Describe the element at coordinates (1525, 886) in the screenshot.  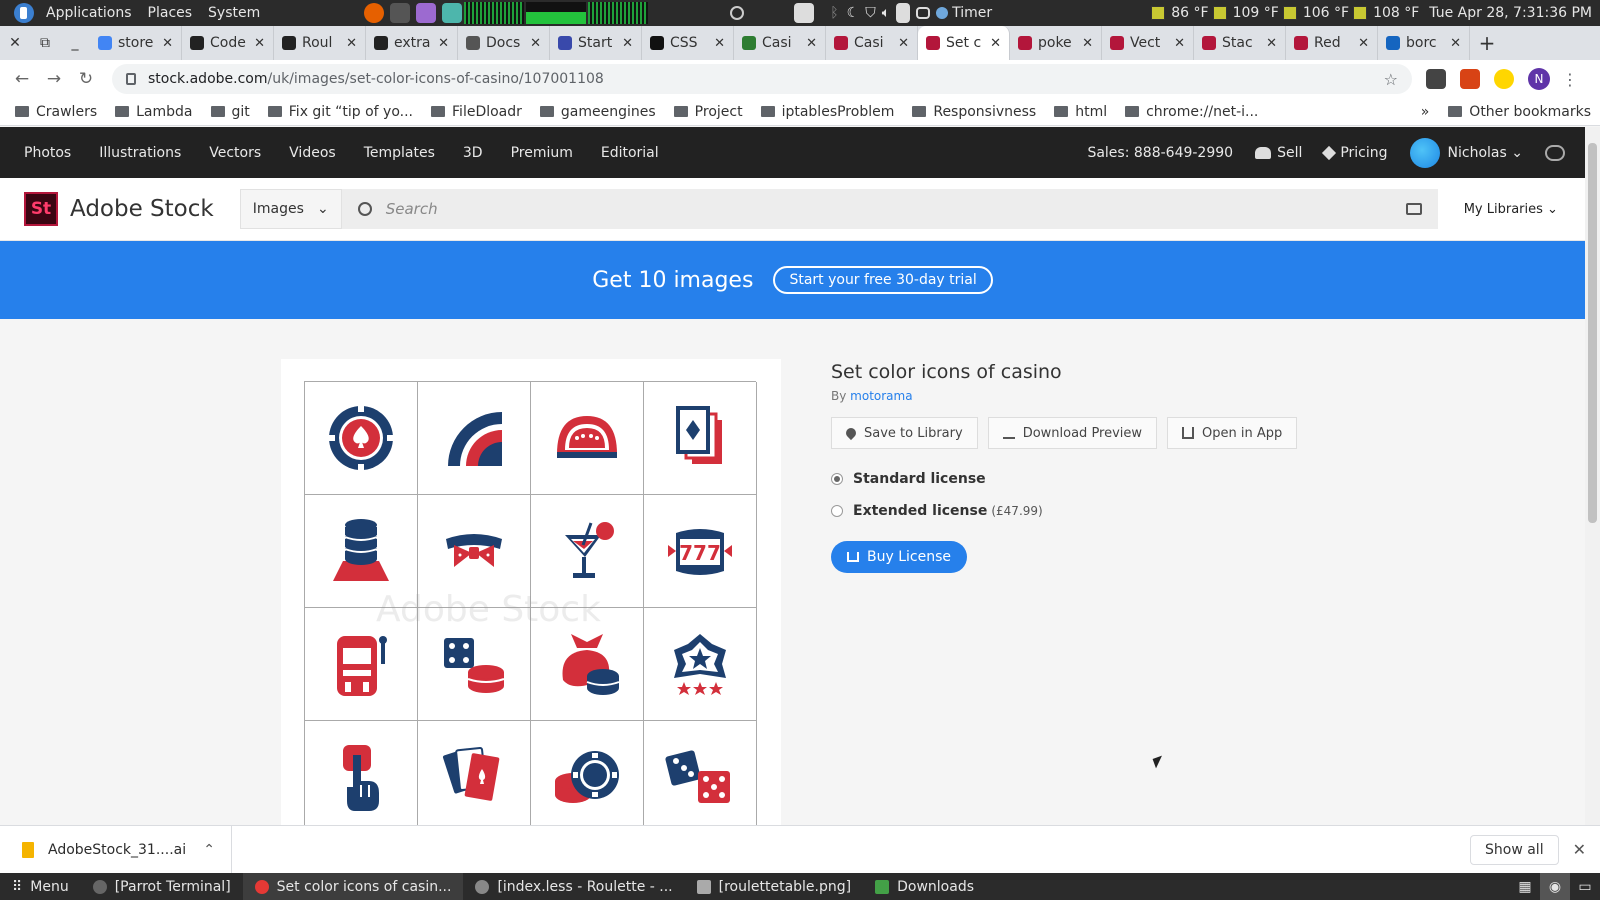
I see `workspace-icon: ▦` at that location.